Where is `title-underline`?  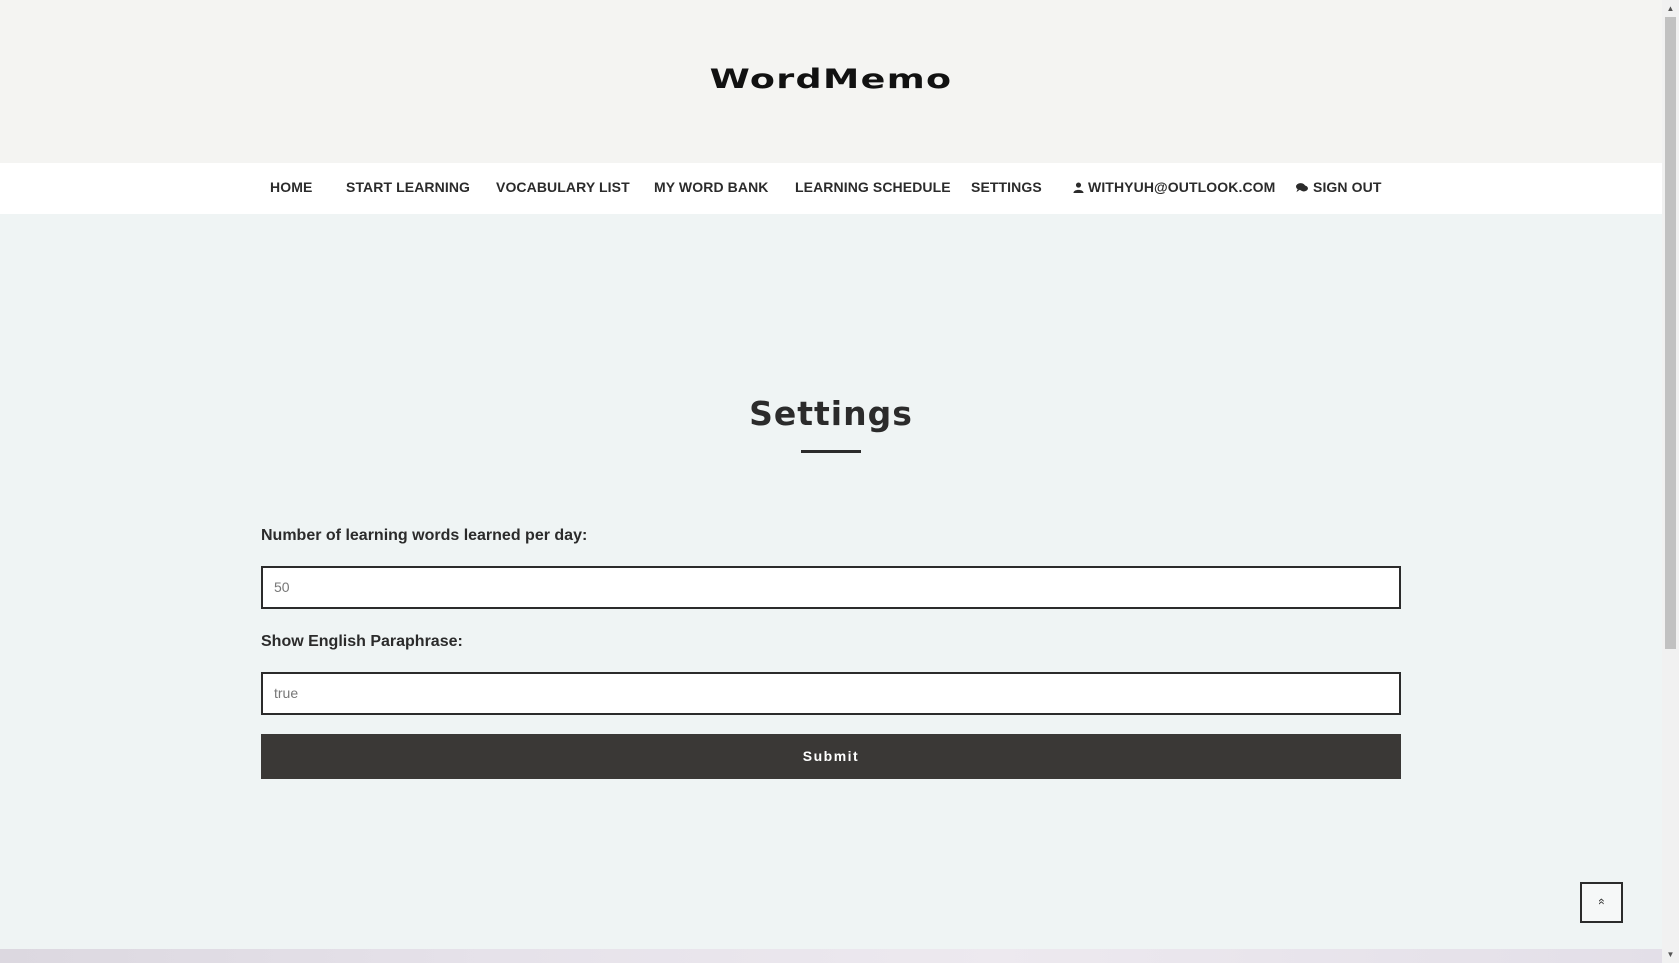 title-underline is located at coordinates (831, 451).